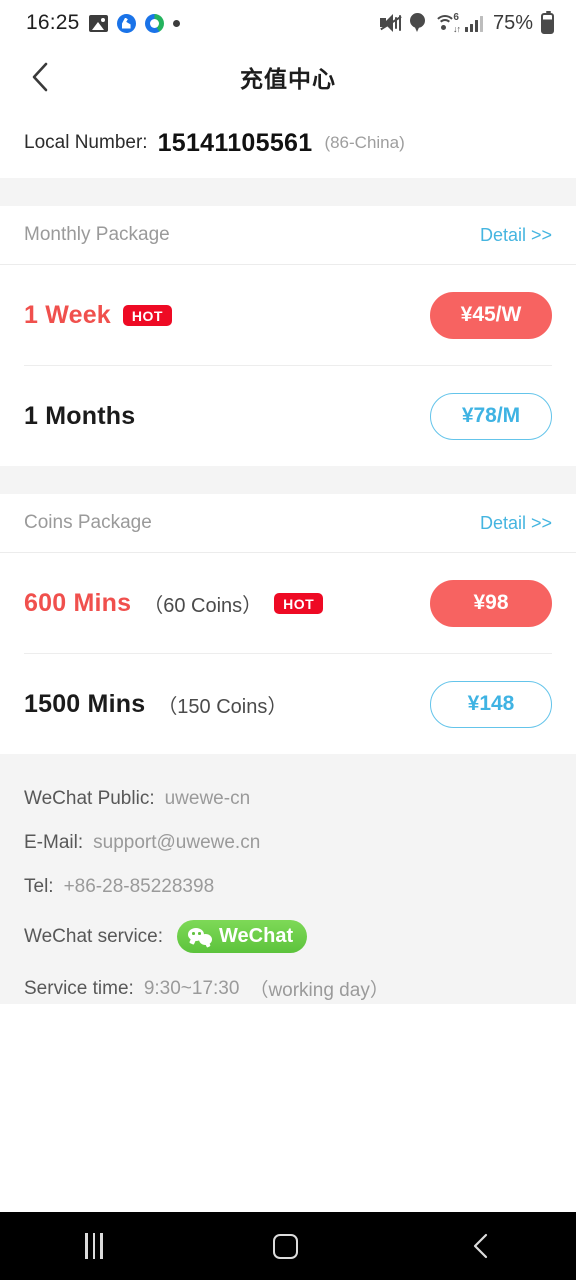  I want to click on local-number-value: 15141105561, so click(235, 142).